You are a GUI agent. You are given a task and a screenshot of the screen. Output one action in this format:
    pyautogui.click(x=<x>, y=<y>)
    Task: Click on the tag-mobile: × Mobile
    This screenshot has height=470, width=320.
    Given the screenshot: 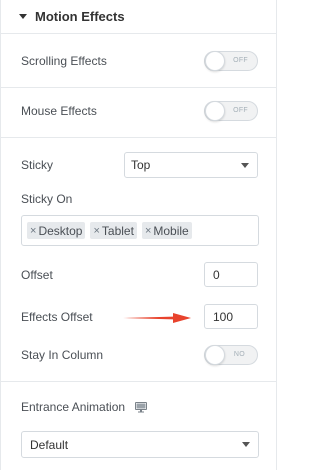 What is the action you would take?
    pyautogui.click(x=166, y=230)
    